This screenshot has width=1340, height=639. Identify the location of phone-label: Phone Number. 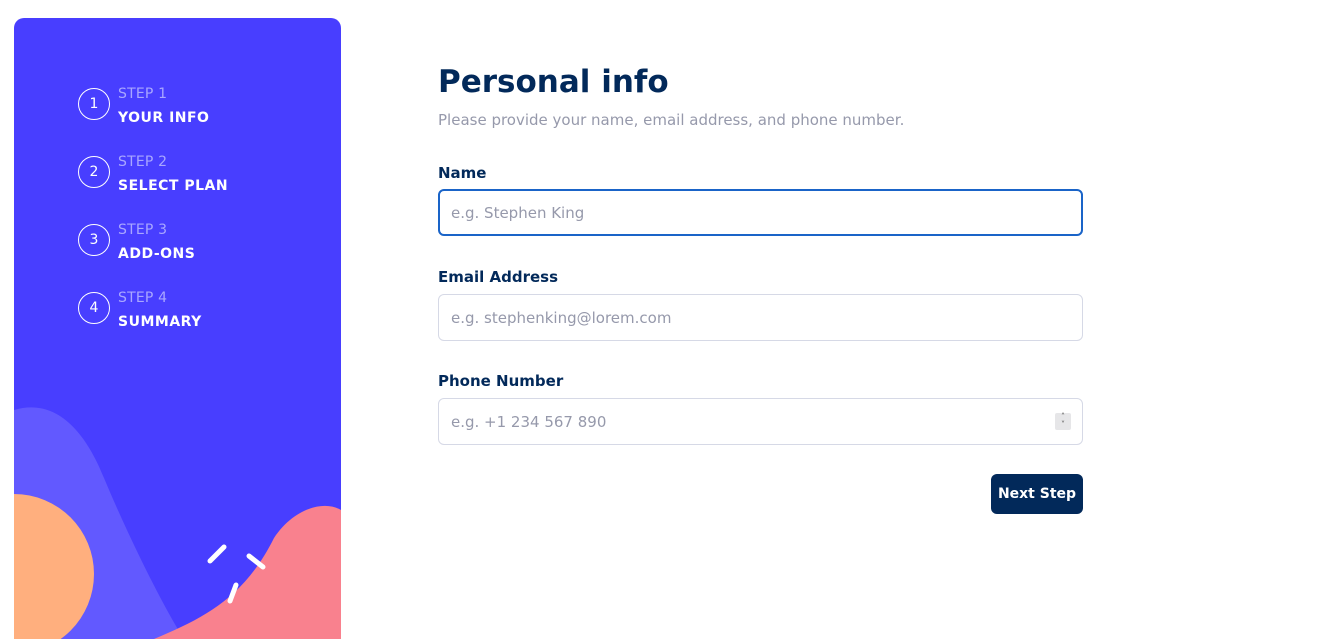
(501, 381).